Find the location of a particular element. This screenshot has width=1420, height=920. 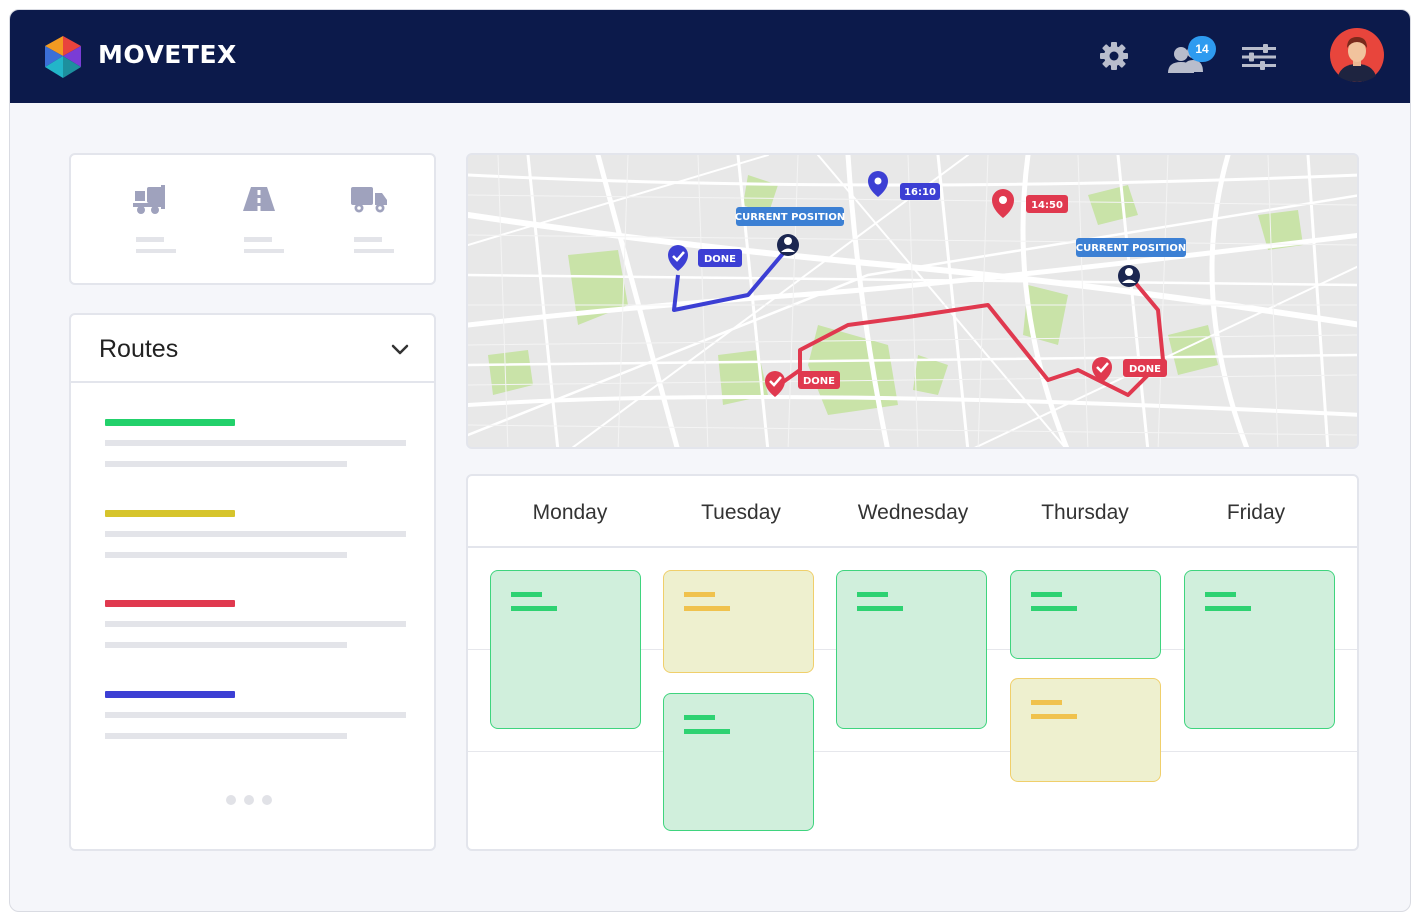

brand-name: MOVETEX is located at coordinates (167, 54).